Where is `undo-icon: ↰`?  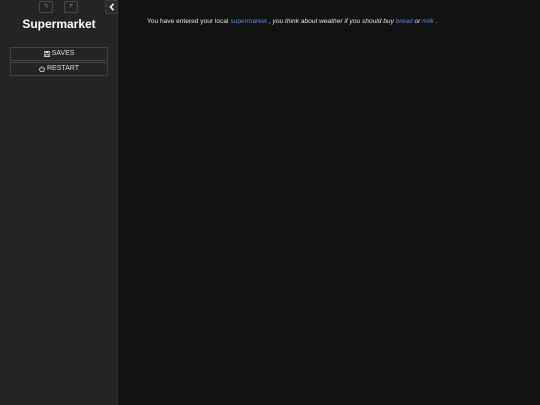 undo-icon: ↰ is located at coordinates (46, 6).